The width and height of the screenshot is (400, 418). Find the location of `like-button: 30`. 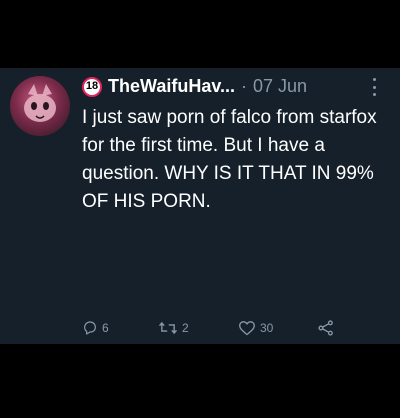

like-button: 30 is located at coordinates (255, 328).